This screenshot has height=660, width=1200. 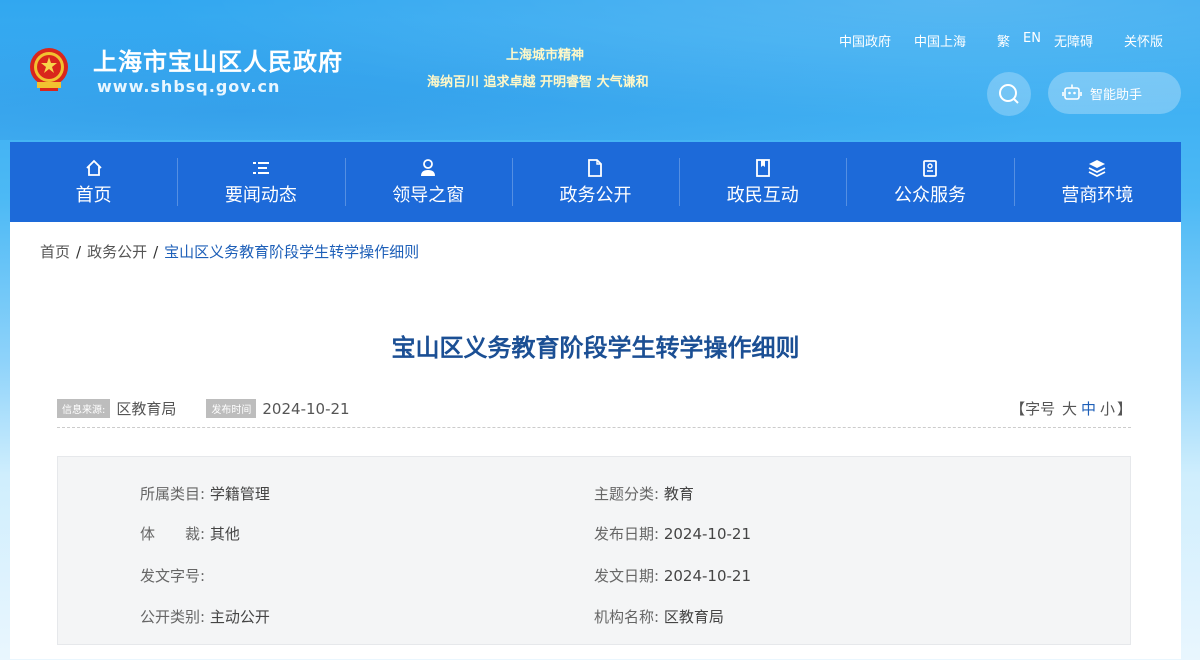 I want to click on list-icon, so click(x=261, y=168).